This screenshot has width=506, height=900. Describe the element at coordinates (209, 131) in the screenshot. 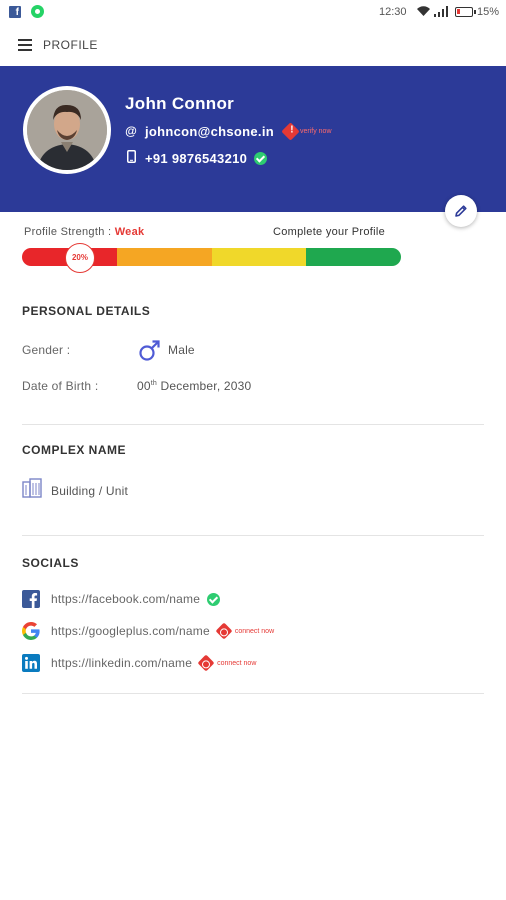

I see `email-text: johncon@chsone.in` at that location.